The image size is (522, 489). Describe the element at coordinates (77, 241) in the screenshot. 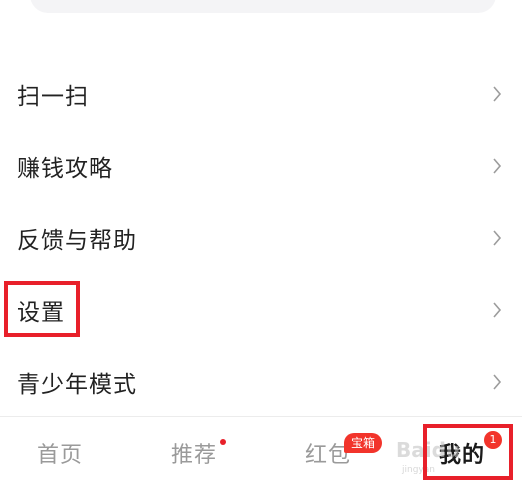

I see `menu-item-label: 反馈与帮助` at that location.